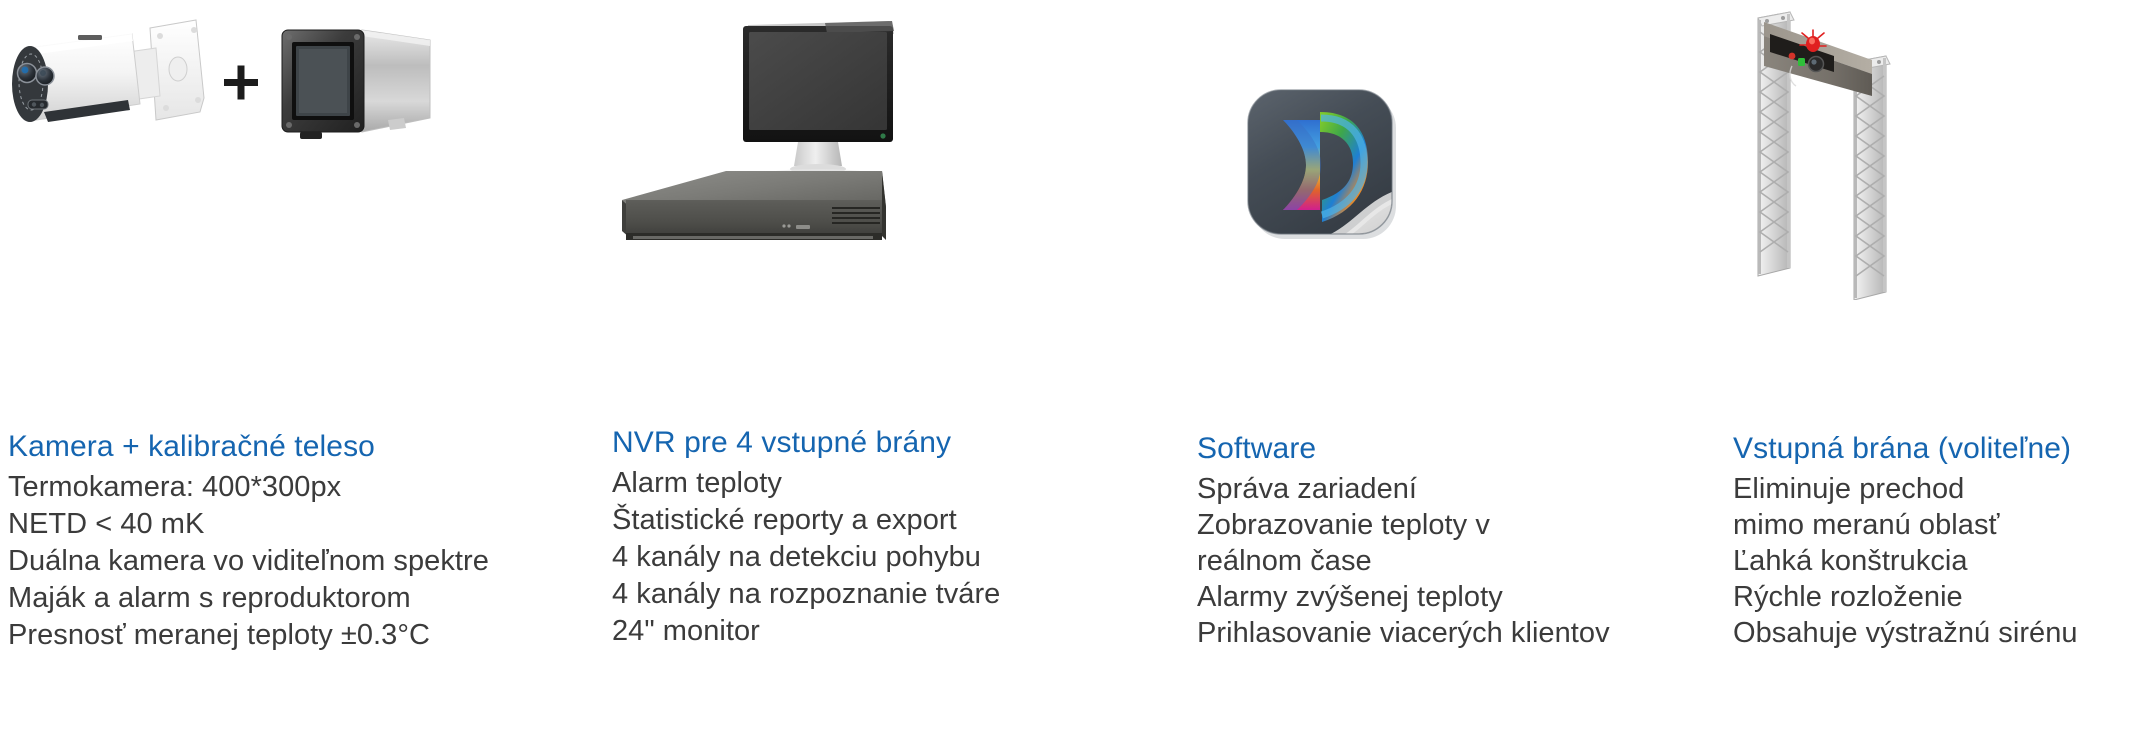 The width and height of the screenshot is (2155, 731). What do you see at coordinates (1942, 150) in the screenshot?
I see `entrance-gate-illustration` at bounding box center [1942, 150].